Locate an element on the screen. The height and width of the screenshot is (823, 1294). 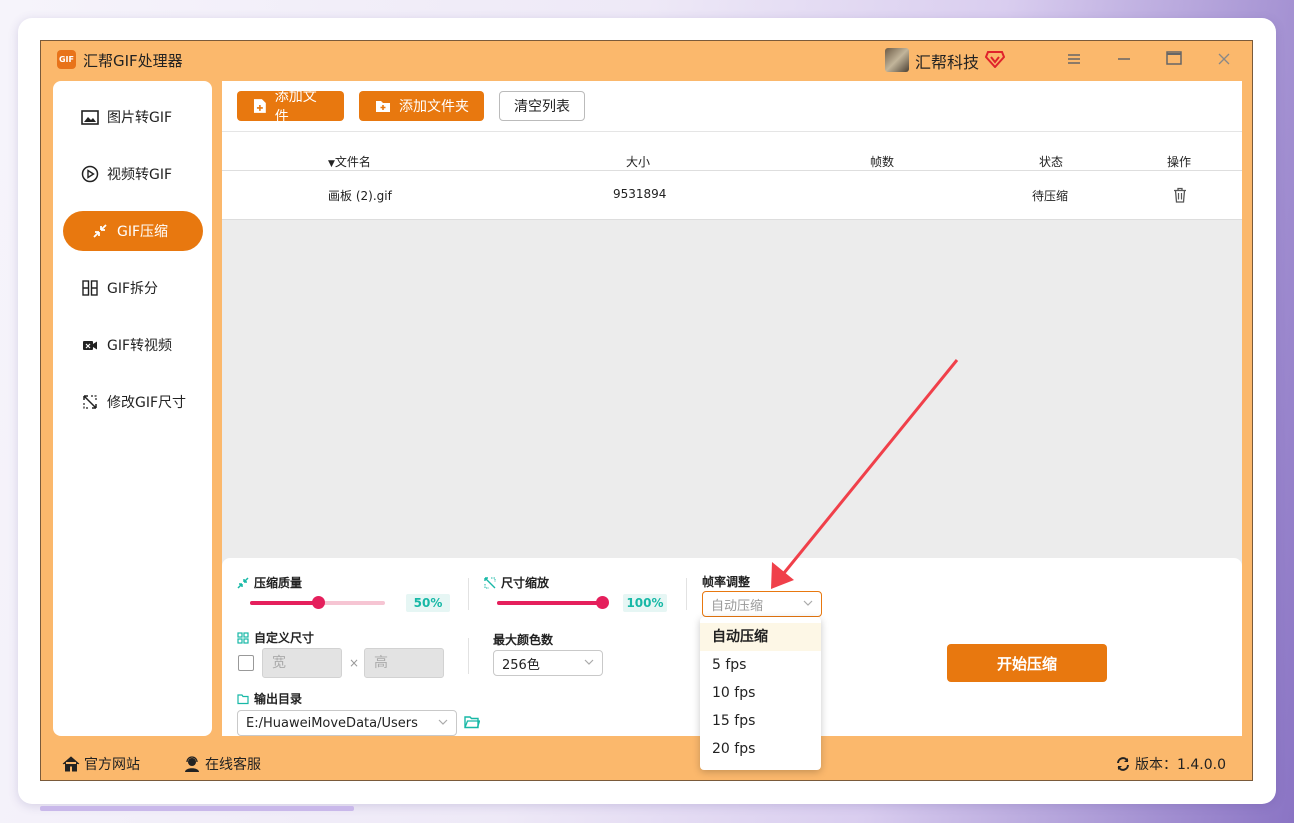
add-folder-label: 添加文件夹 is located at coordinates (434, 107).